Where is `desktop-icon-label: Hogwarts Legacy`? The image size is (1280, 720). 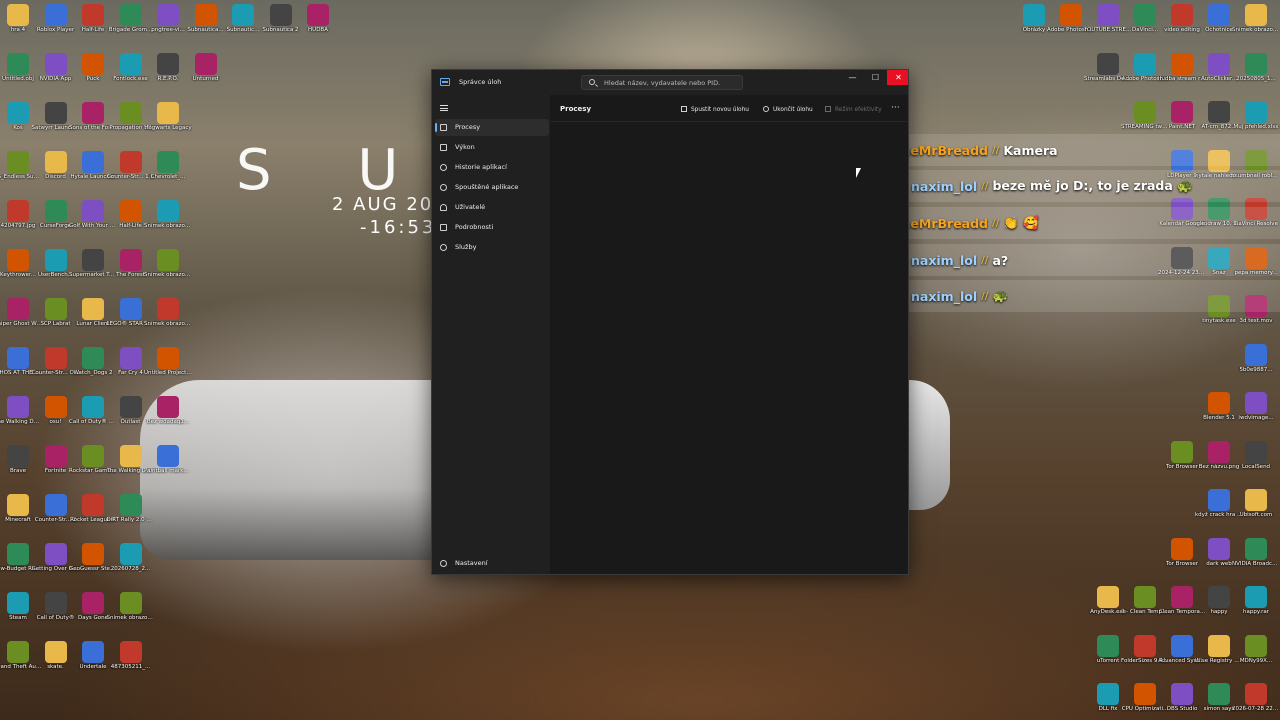
desktop-icon-label: Hogwarts Legacy is located at coordinates (168, 128).